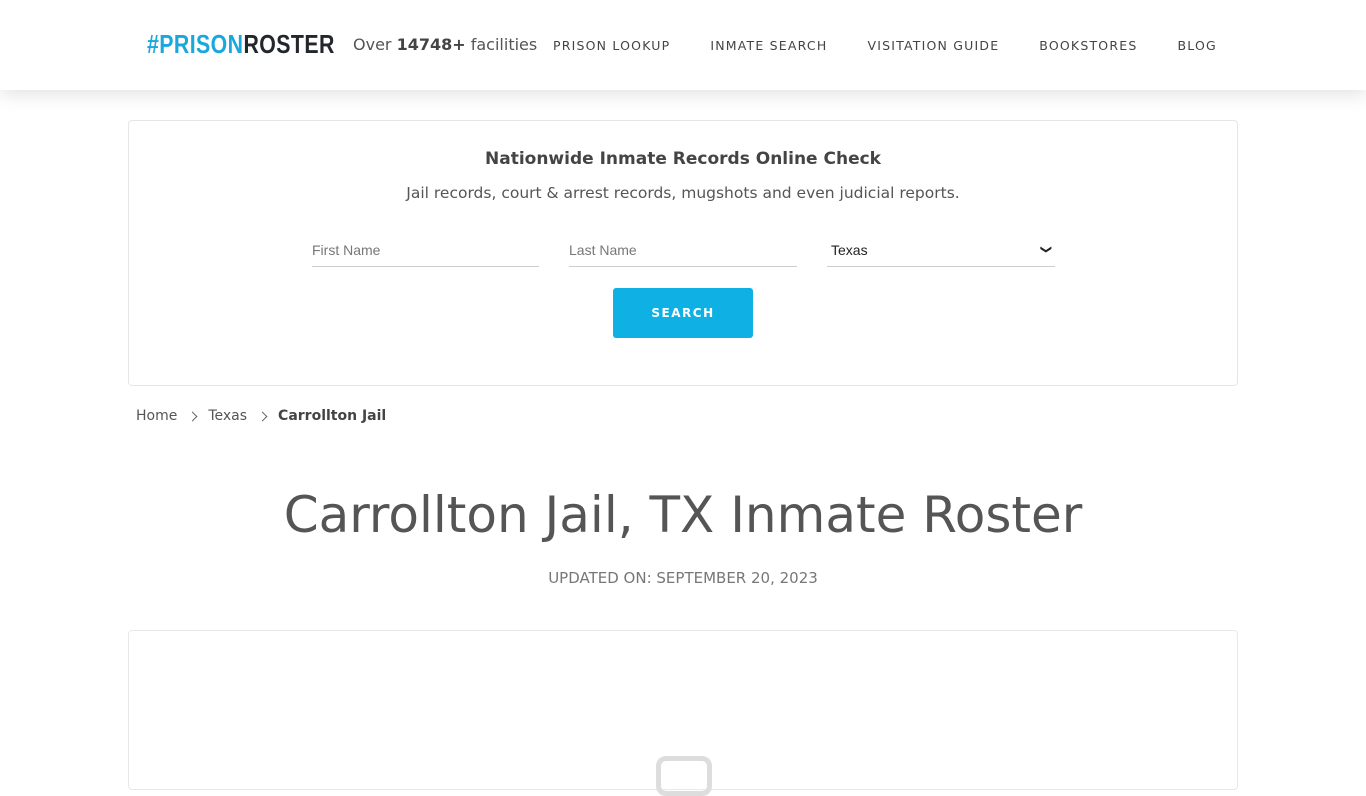 This screenshot has height=796, width=1366. What do you see at coordinates (683, 313) in the screenshot?
I see `search-button: SEARCH` at bounding box center [683, 313].